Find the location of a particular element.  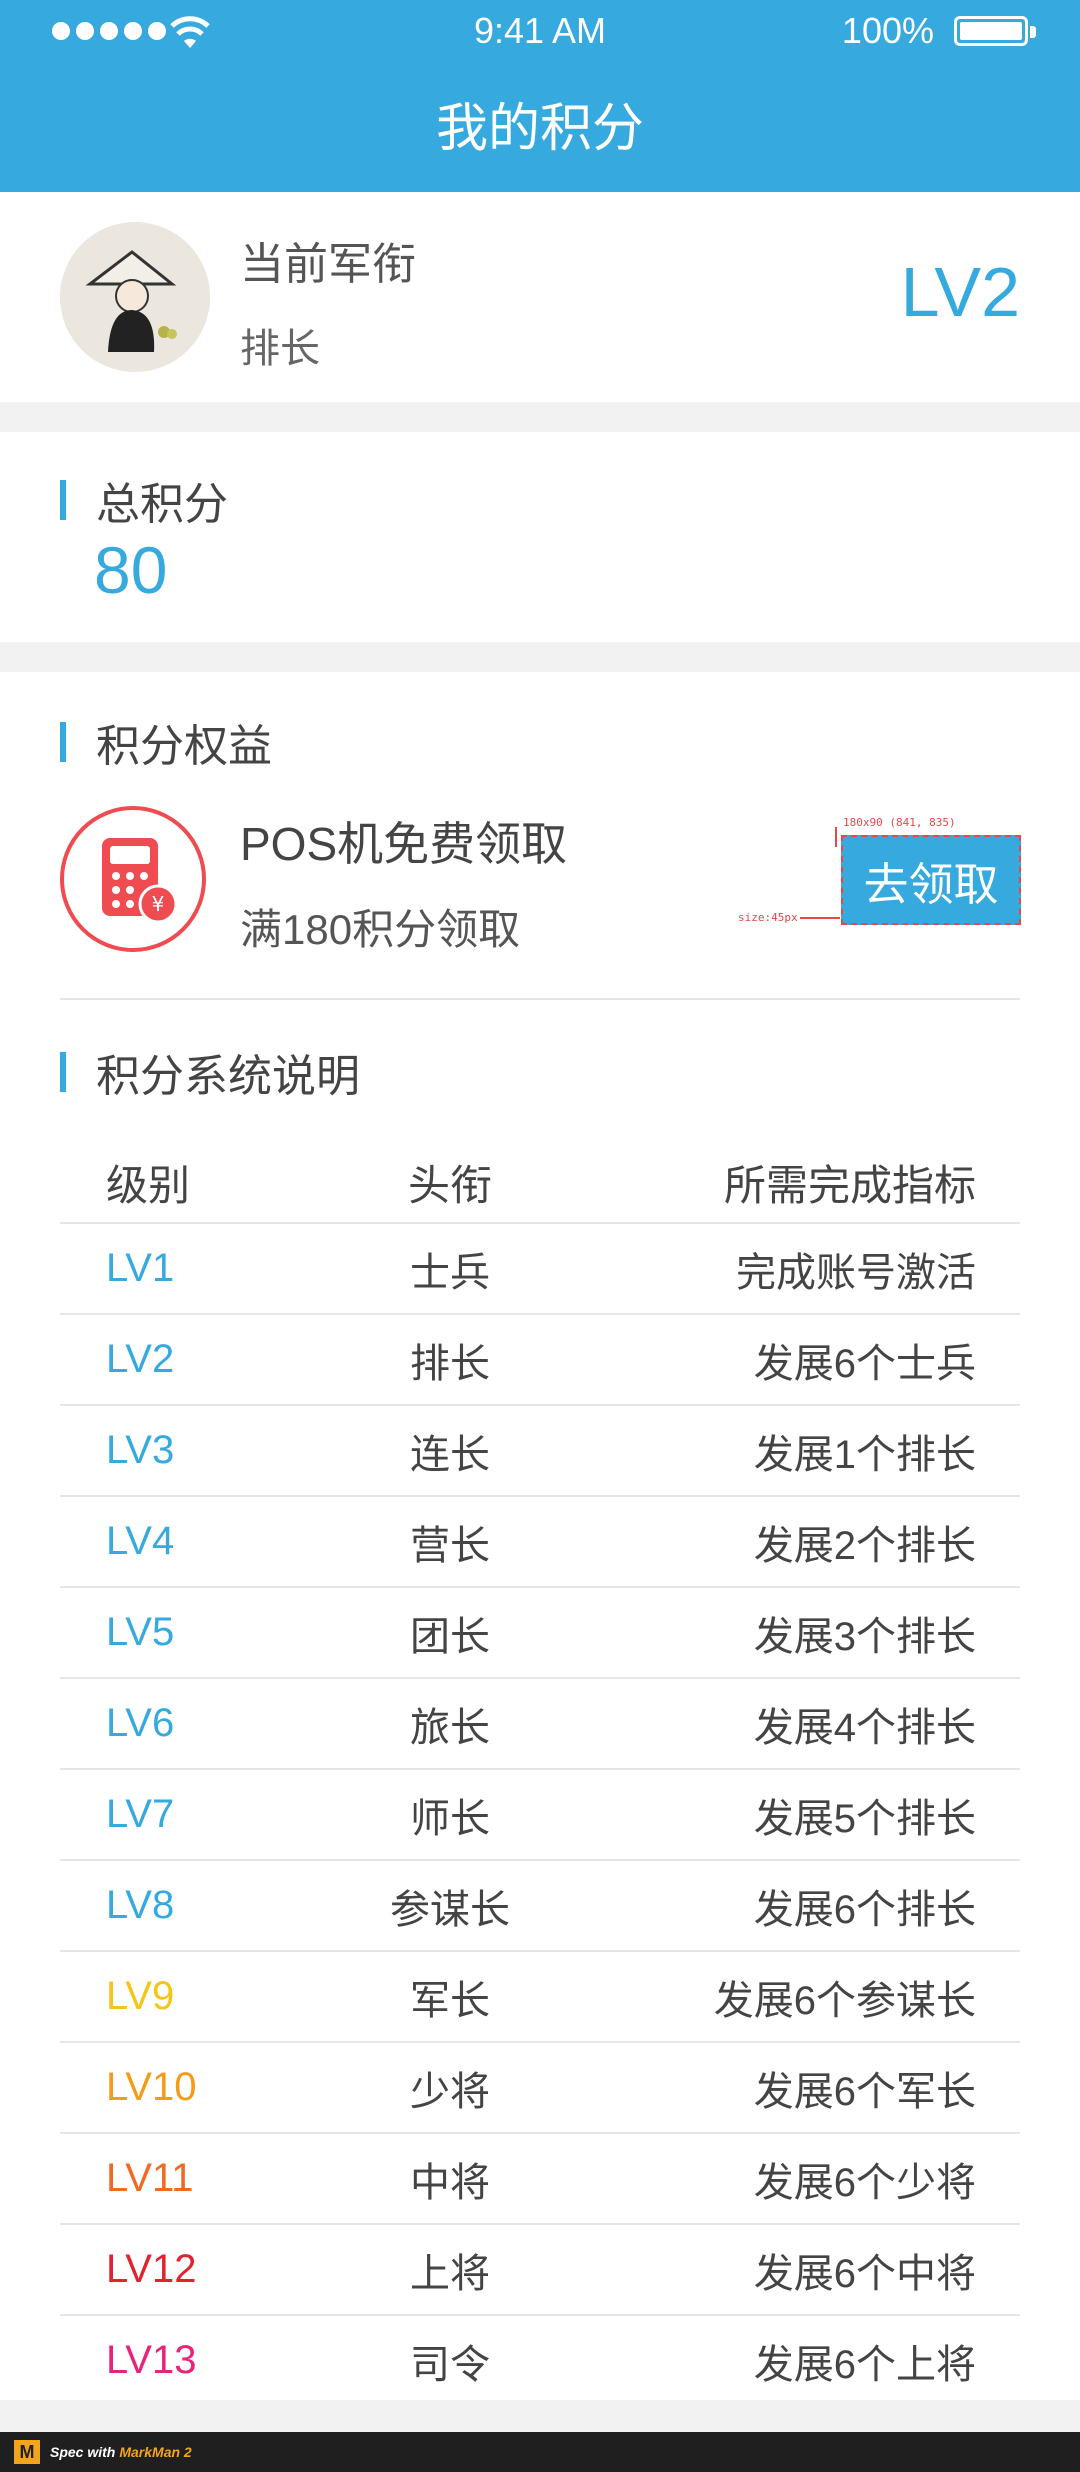

column-header-requirement: 所需完成指标 is located at coordinates (849, 1185).